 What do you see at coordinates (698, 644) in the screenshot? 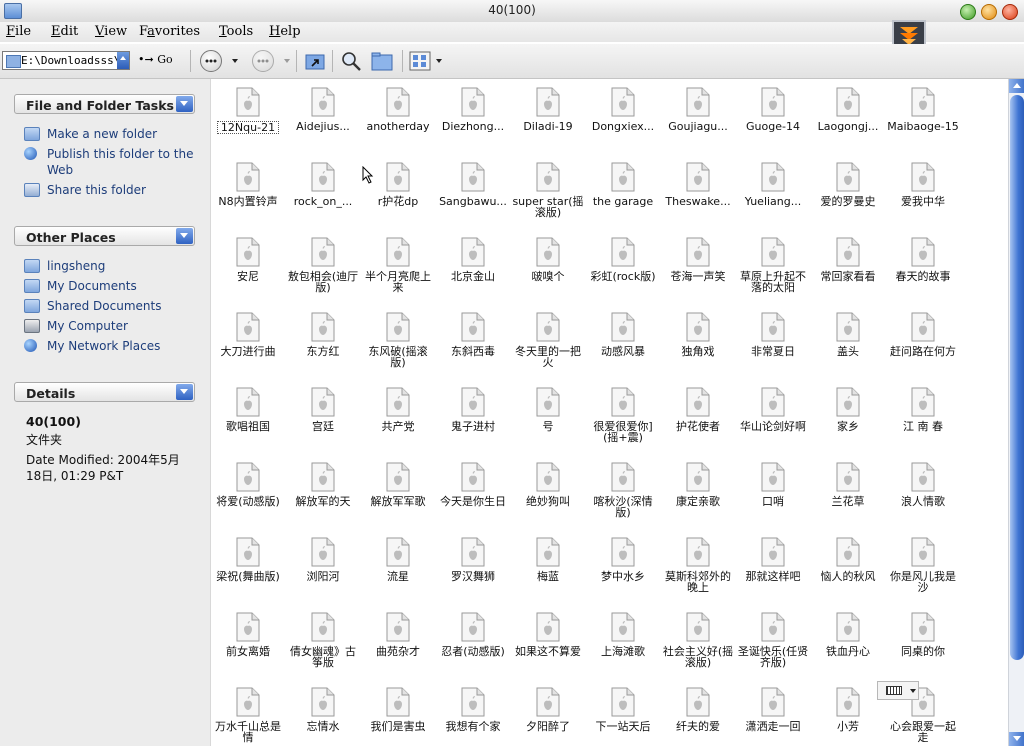
I see `file-item: 社会主义好(摇滚版)` at bounding box center [698, 644].